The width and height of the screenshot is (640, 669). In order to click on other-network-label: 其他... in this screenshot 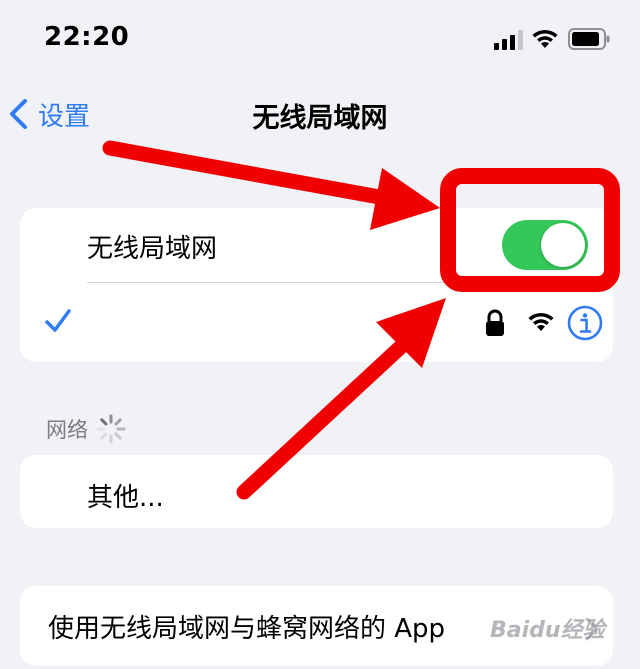, I will do `click(125, 498)`.